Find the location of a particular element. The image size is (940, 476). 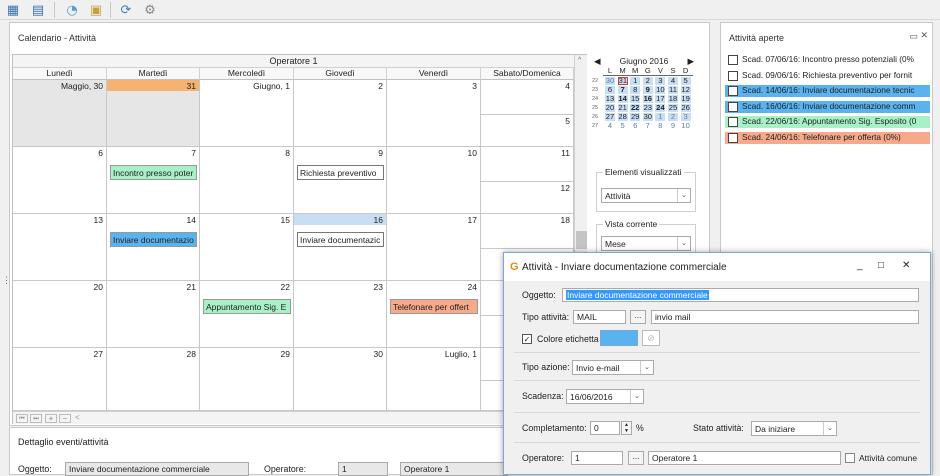

day-cell: 8 is located at coordinates (247, 180).